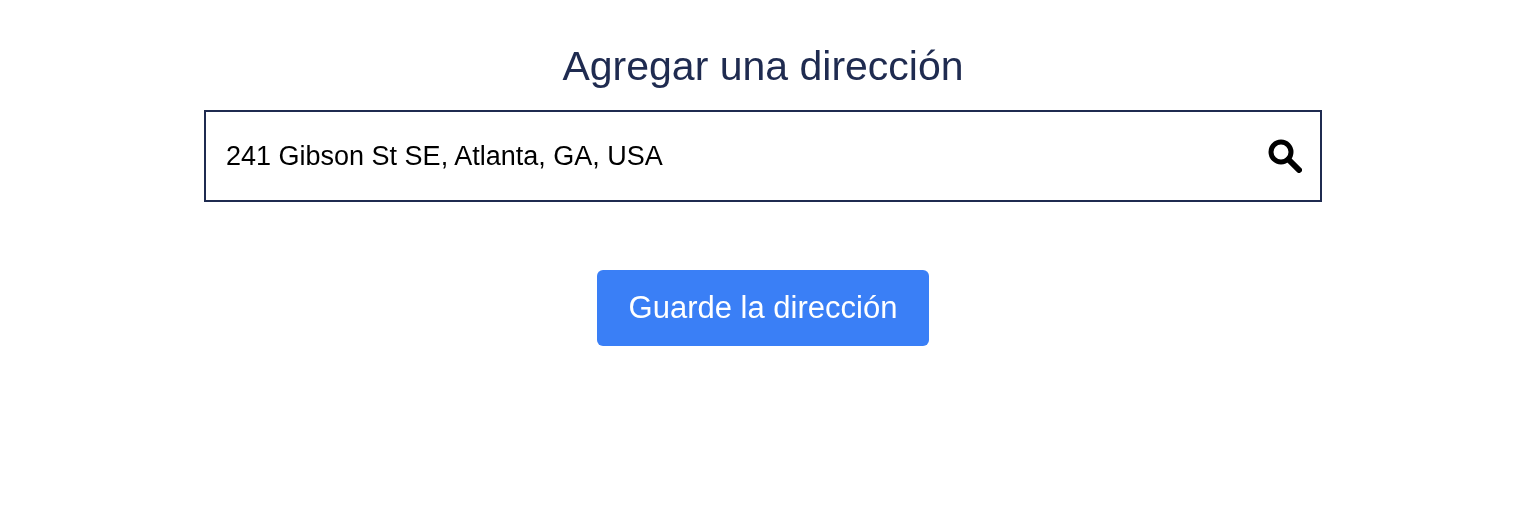 This screenshot has height=508, width=1526. Describe the element at coordinates (763, 156) in the screenshot. I see `address-field: 241 Gibson St SE, Atlanta, GA, USA` at that location.